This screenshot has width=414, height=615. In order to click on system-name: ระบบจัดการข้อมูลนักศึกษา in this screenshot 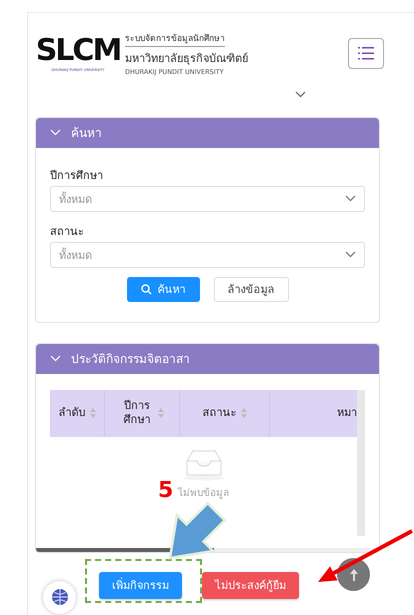, I will do `click(175, 39)`.